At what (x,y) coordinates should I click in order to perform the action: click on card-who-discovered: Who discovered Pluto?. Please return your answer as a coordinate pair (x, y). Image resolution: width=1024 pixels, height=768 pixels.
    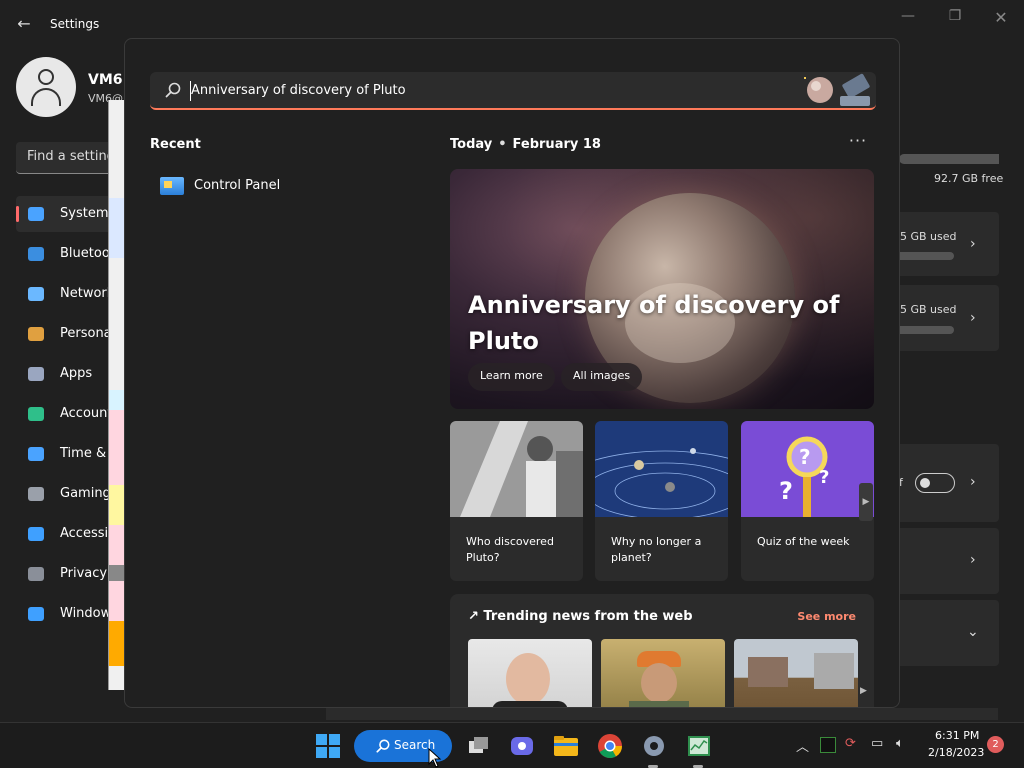
    Looking at the image, I should click on (516, 501).